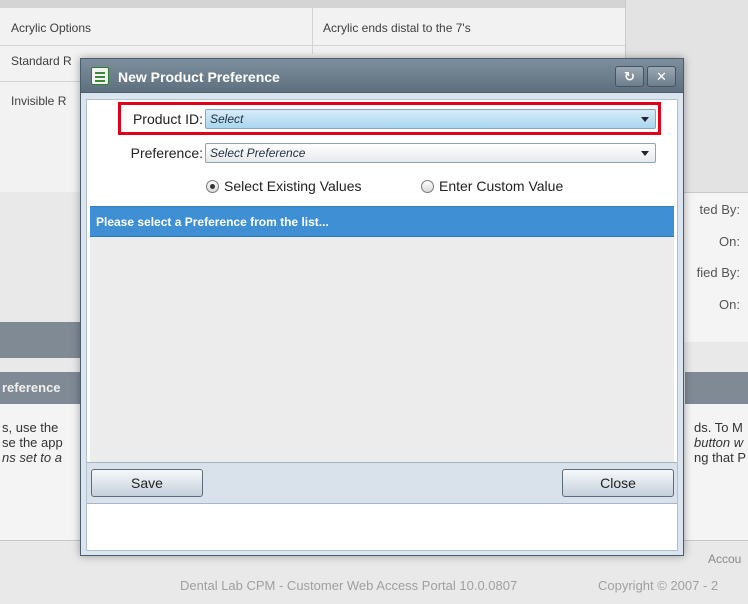  Describe the element at coordinates (167, 119) in the screenshot. I see `product-id-label: Product ID:` at that location.